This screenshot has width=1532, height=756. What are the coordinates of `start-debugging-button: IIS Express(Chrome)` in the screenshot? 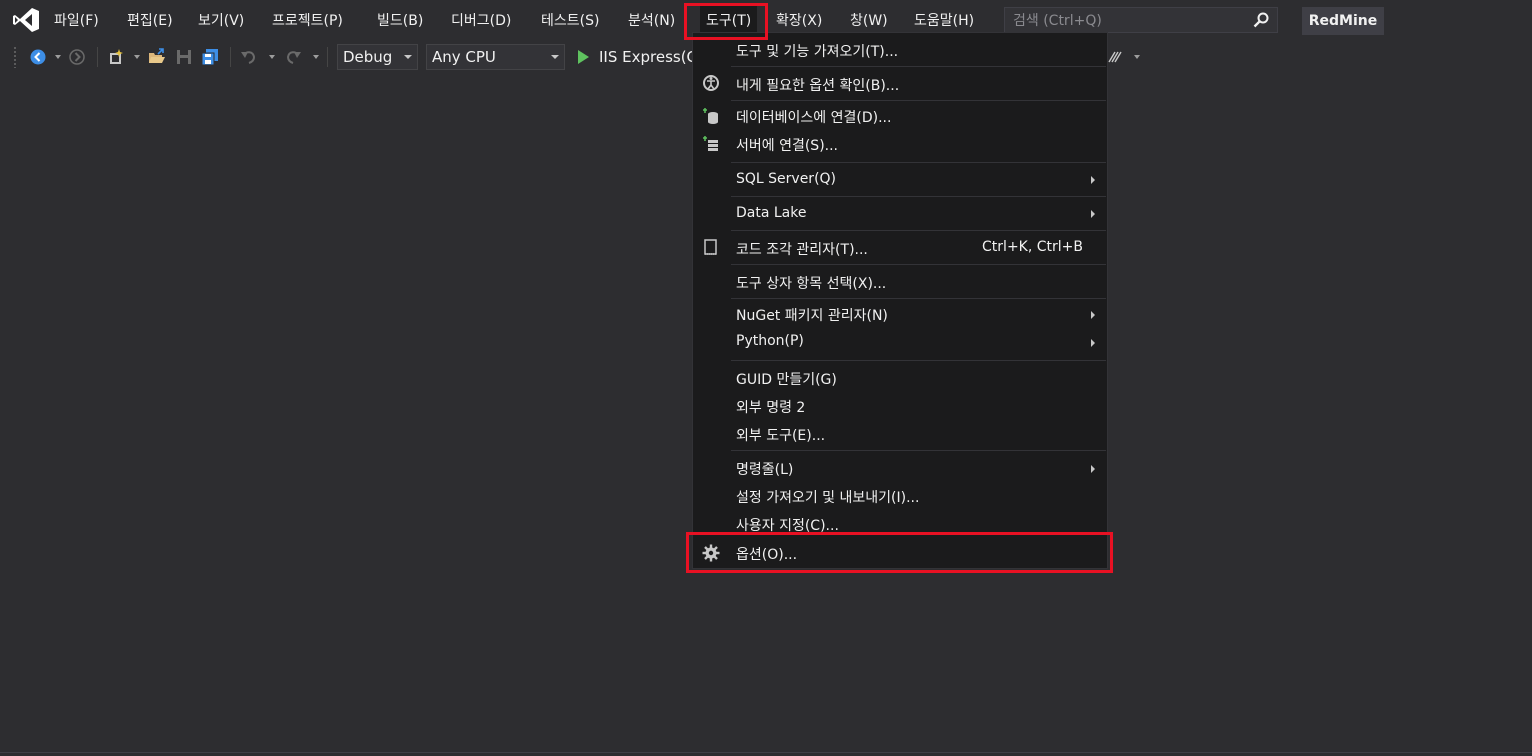 It's located at (636, 57).